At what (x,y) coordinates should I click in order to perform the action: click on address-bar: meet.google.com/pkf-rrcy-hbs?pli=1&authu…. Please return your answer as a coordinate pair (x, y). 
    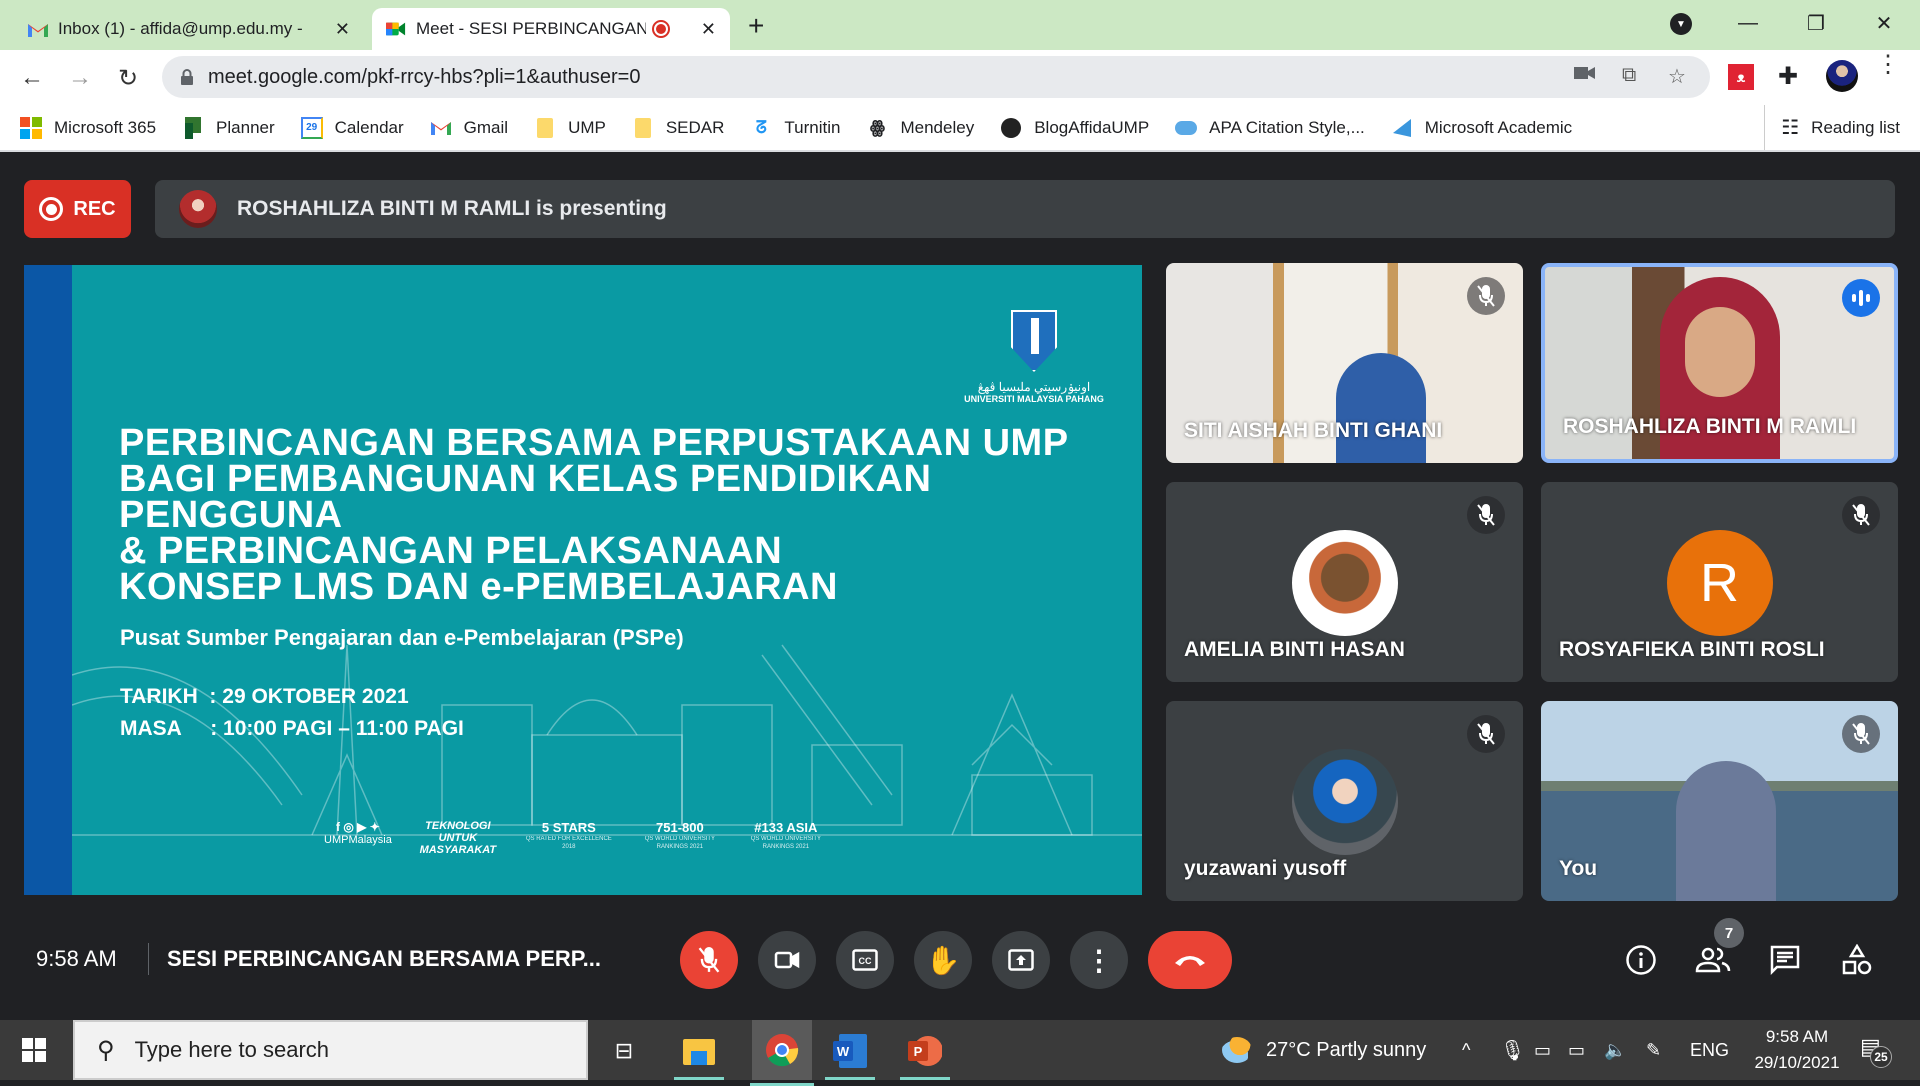
    Looking at the image, I should click on (936, 77).